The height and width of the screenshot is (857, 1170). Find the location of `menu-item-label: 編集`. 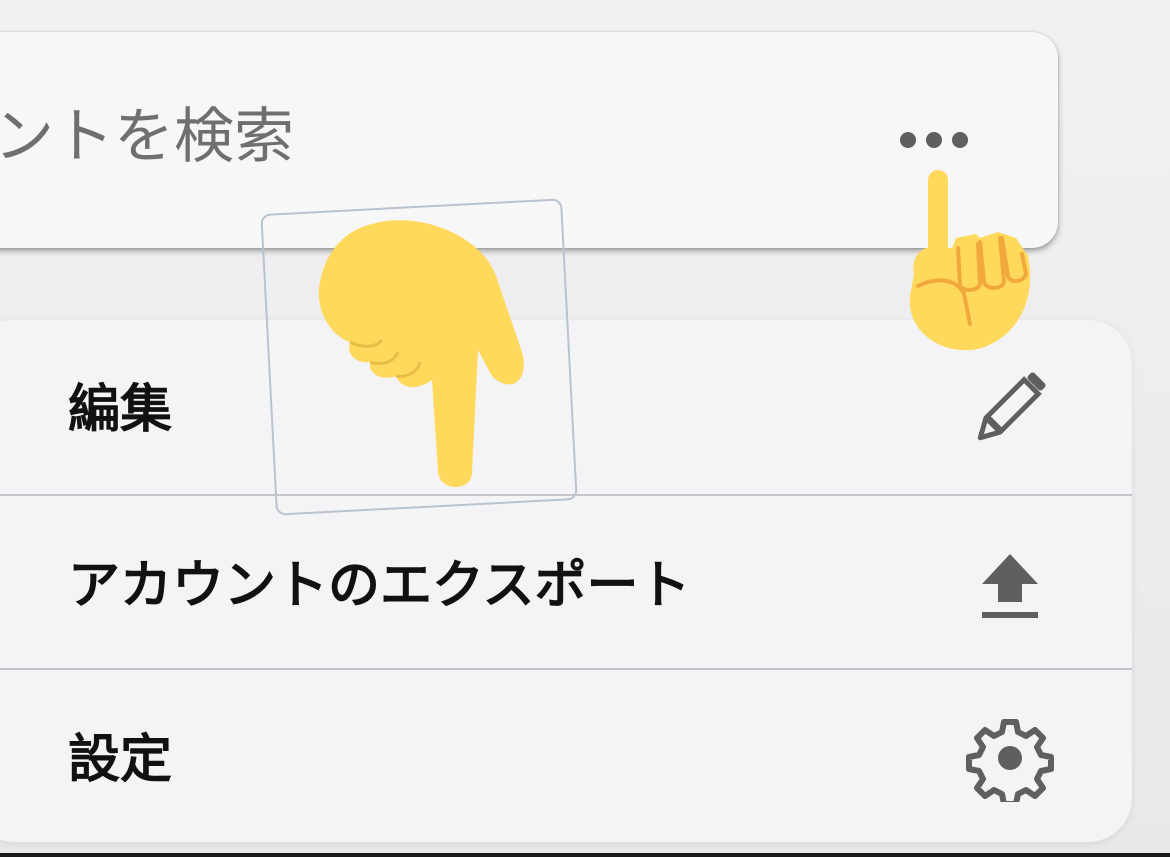

menu-item-label: 編集 is located at coordinates (120, 410).